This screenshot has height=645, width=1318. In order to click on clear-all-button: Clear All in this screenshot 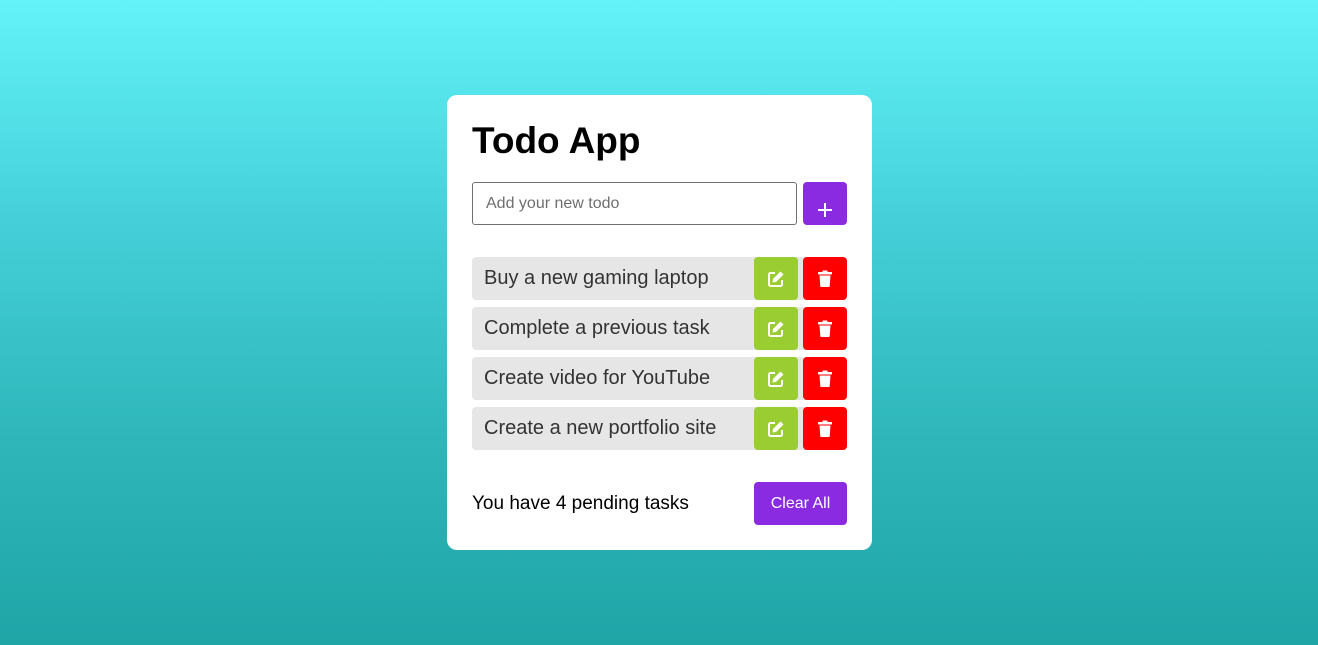, I will do `click(800, 503)`.